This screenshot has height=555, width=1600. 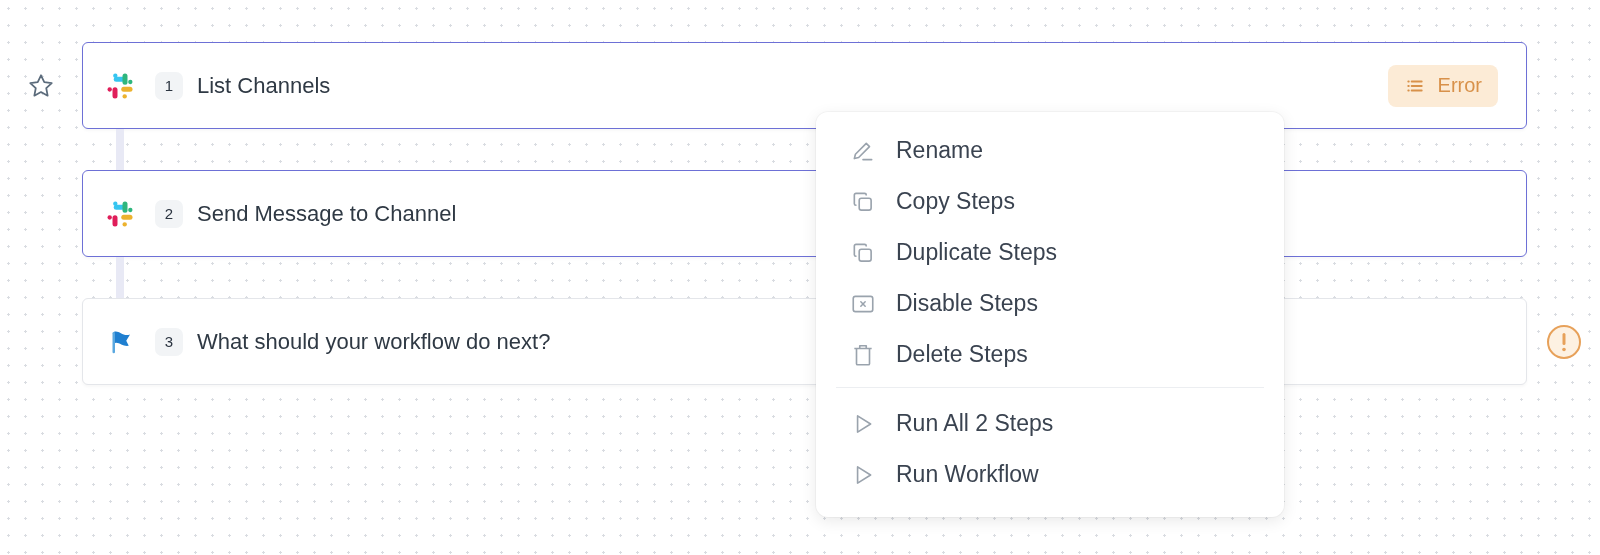 I want to click on step-number: 3, so click(x=169, y=341).